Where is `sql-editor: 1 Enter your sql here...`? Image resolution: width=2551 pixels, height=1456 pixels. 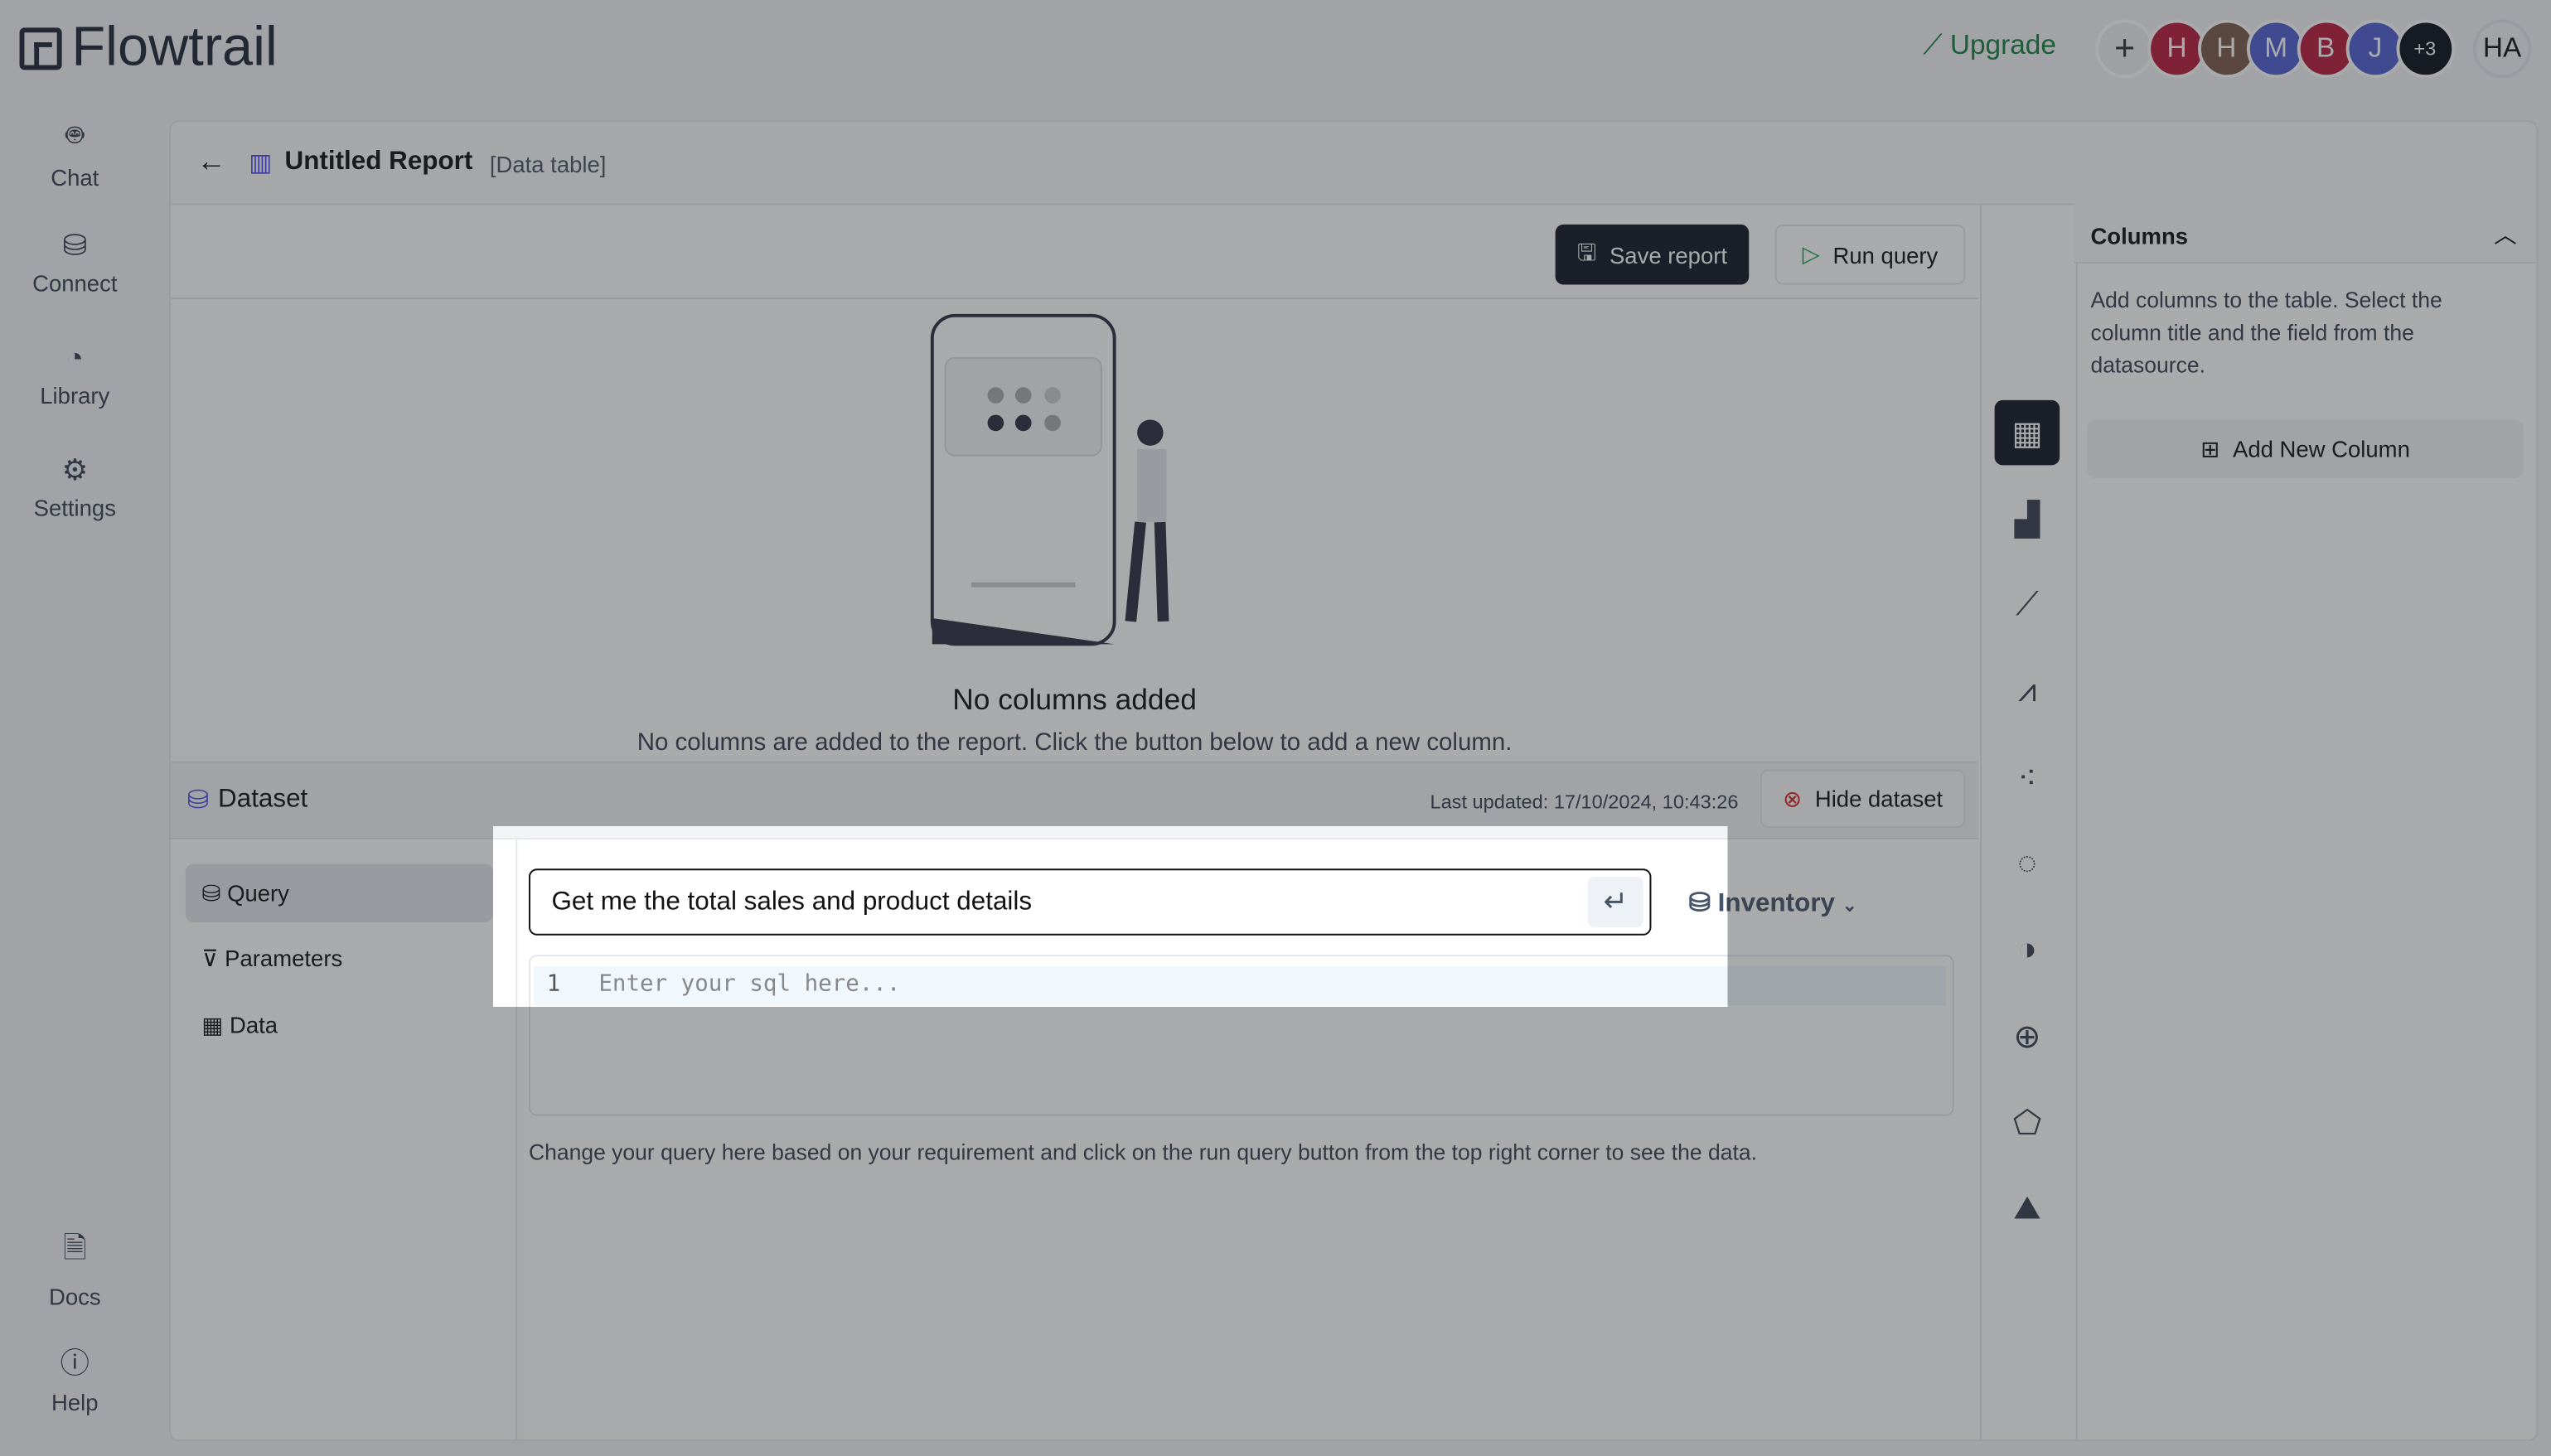 sql-editor: 1 Enter your sql here... is located at coordinates (1241, 1035).